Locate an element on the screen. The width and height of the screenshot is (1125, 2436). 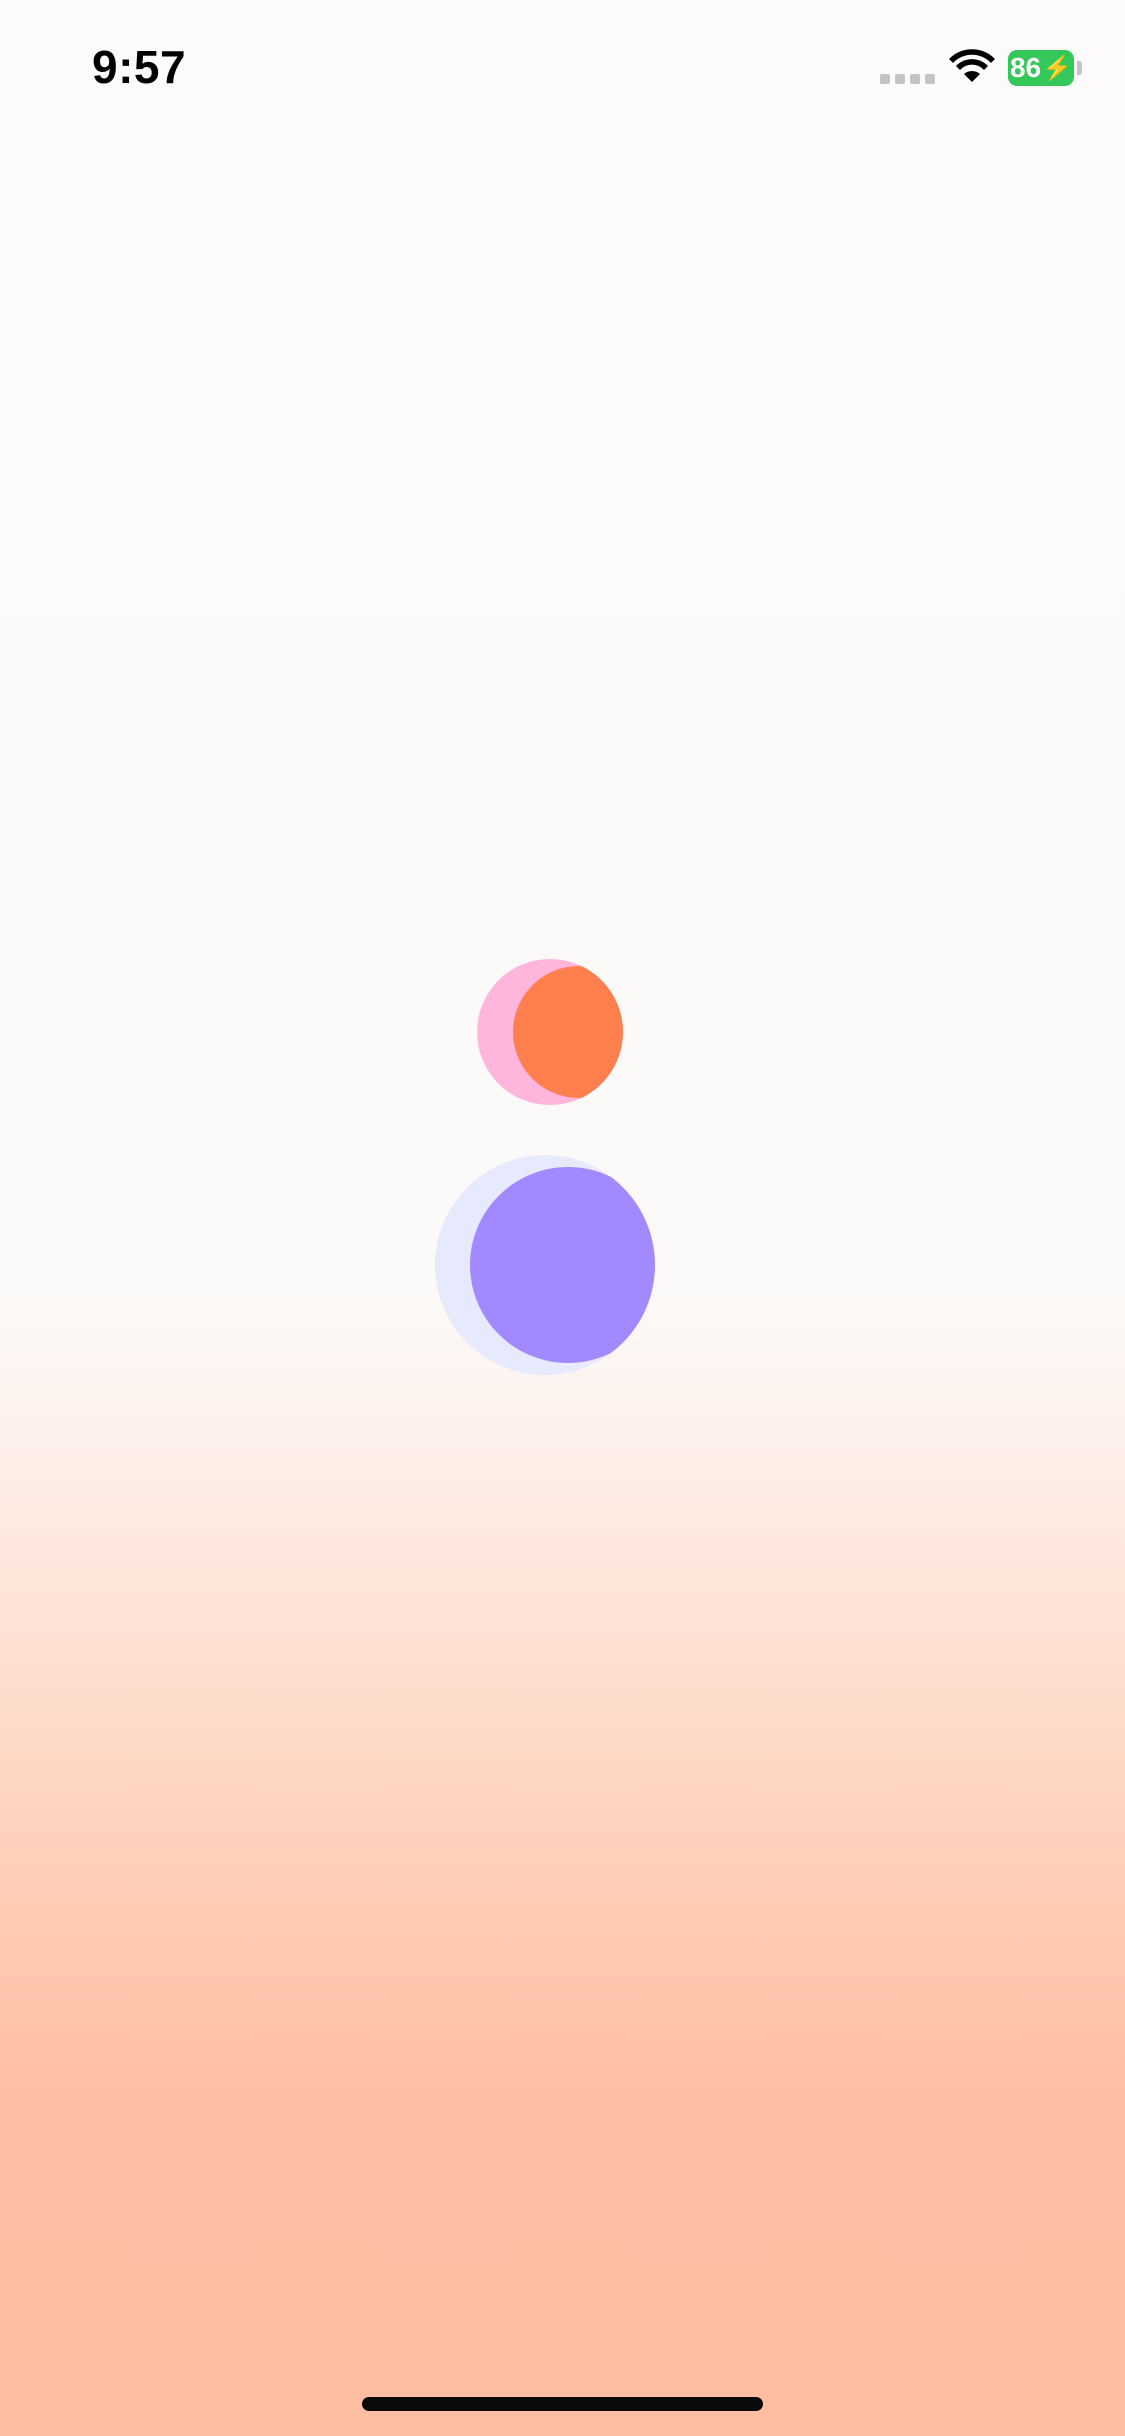
wifi-icon is located at coordinates (972, 65).